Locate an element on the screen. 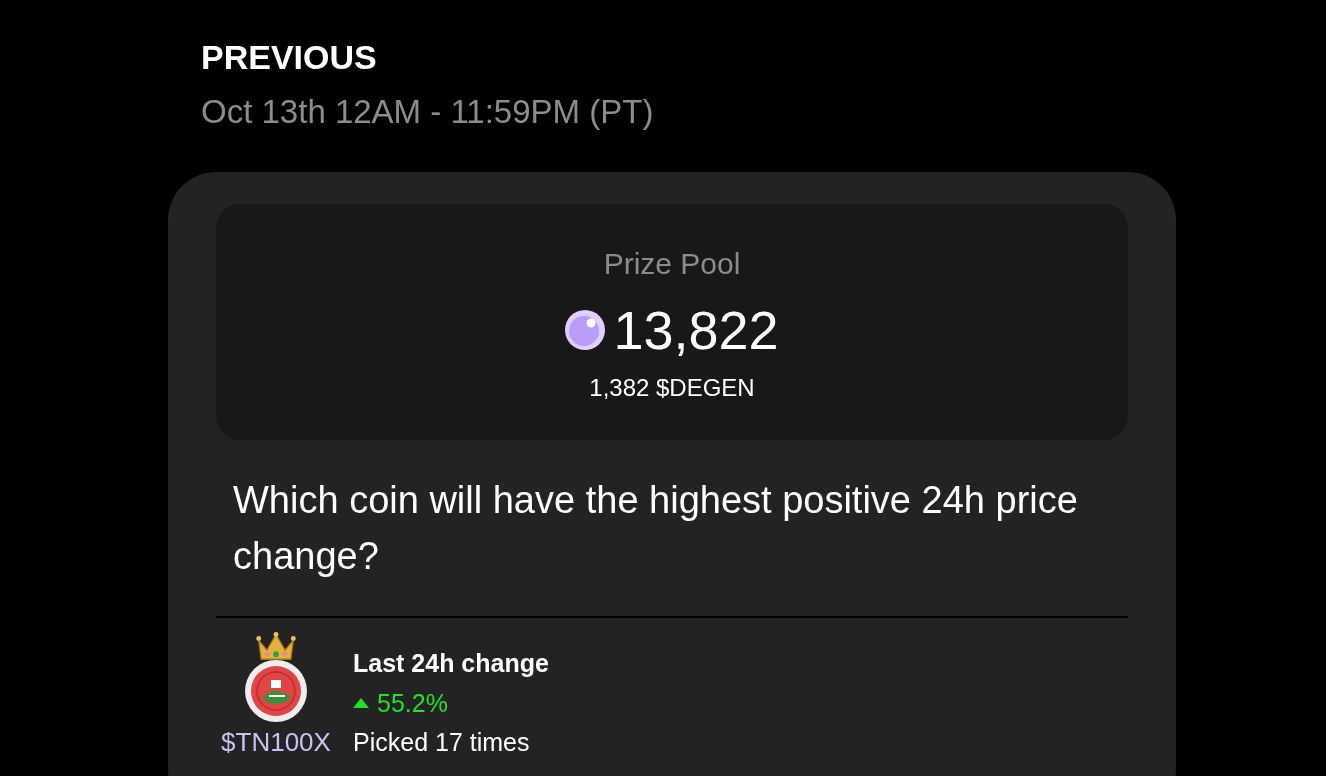 This screenshot has height=776, width=1326. coin-ticker: $TN100X is located at coordinates (276, 742).